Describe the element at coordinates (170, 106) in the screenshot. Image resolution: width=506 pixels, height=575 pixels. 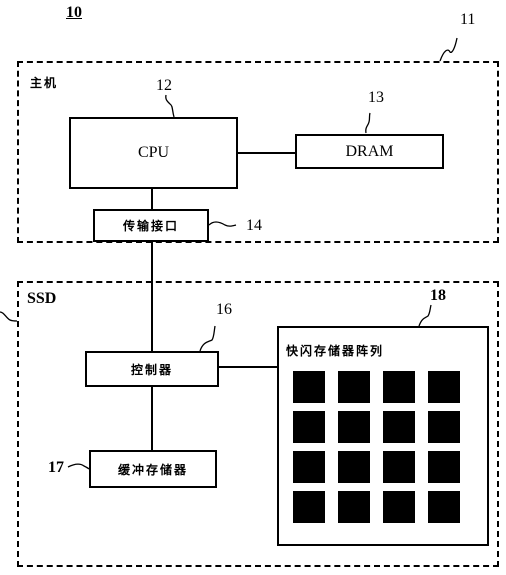
I see `cpu-leader-line` at that location.